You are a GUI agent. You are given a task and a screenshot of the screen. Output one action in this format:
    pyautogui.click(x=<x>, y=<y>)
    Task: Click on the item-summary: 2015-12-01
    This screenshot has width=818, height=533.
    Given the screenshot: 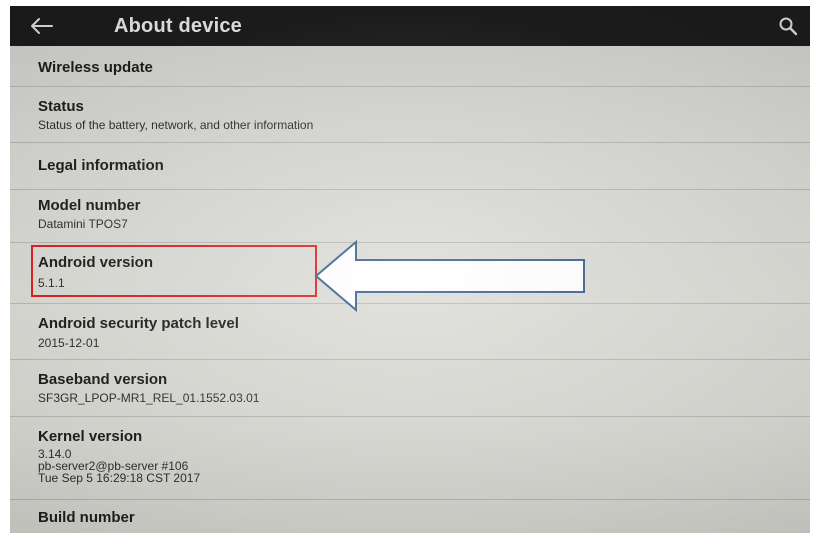 What is the action you would take?
    pyautogui.click(x=69, y=343)
    